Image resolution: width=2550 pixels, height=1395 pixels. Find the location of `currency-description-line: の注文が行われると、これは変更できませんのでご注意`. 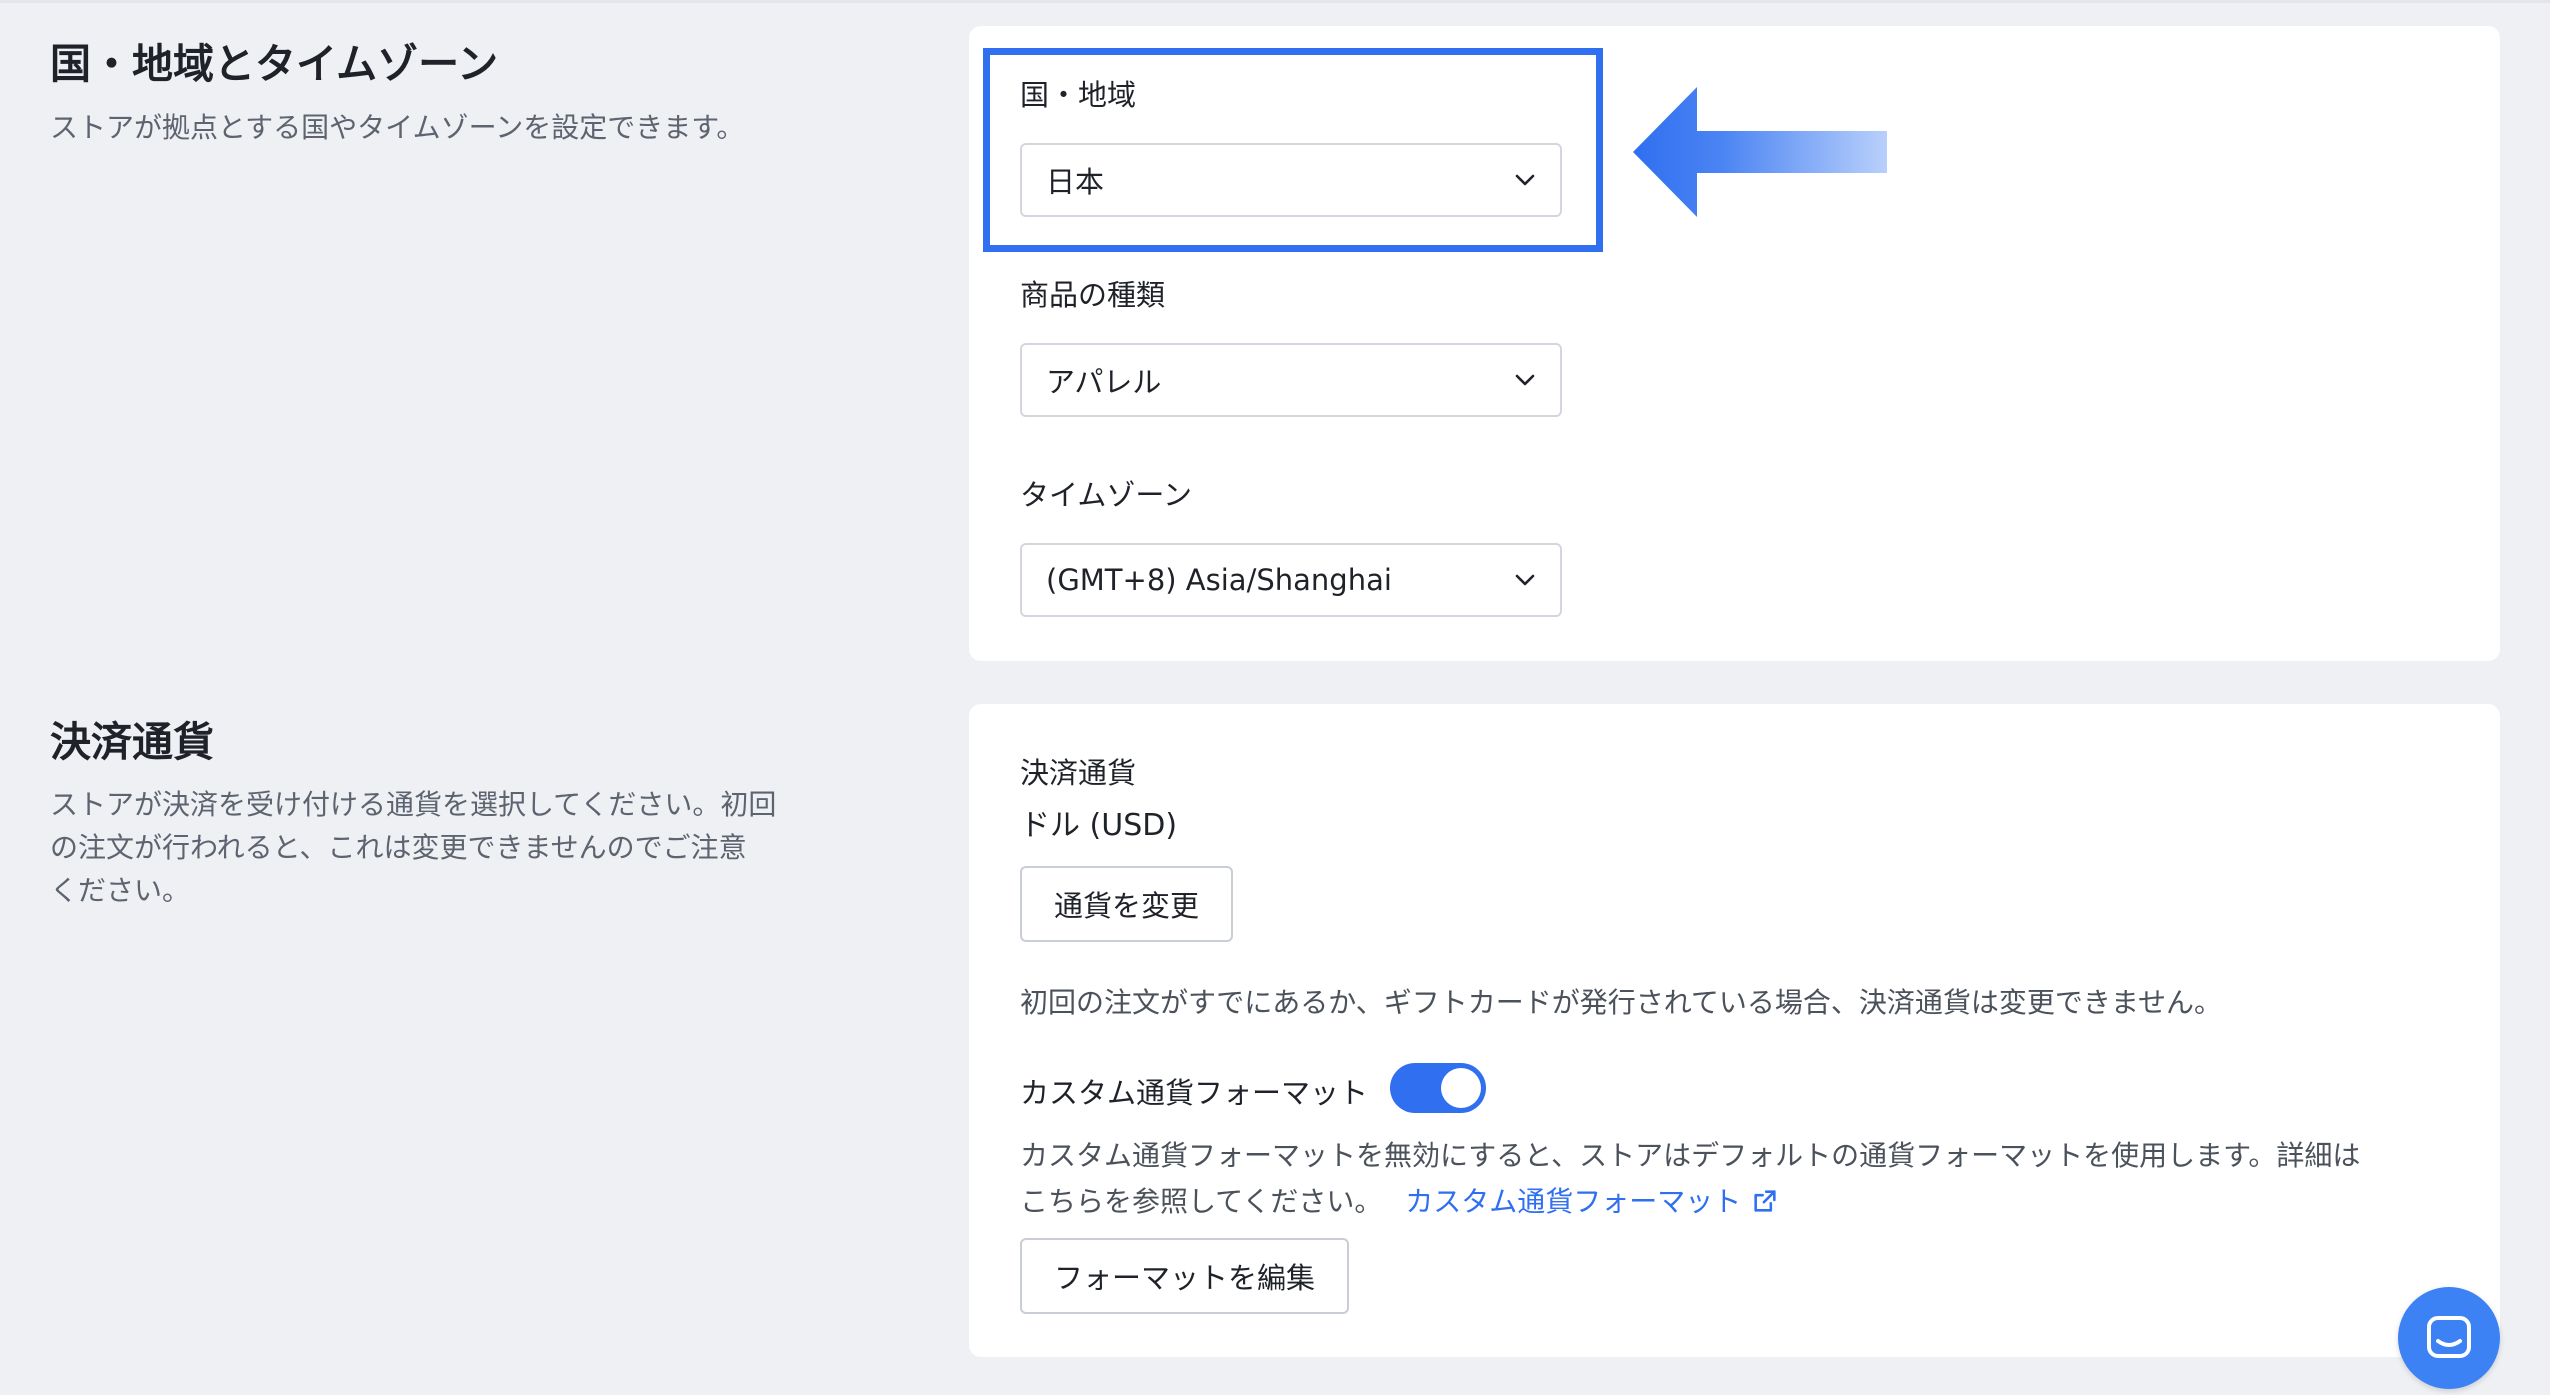

currency-description-line: の注文が行われると、これは変更できませんのでご注意 is located at coordinates (398, 847).